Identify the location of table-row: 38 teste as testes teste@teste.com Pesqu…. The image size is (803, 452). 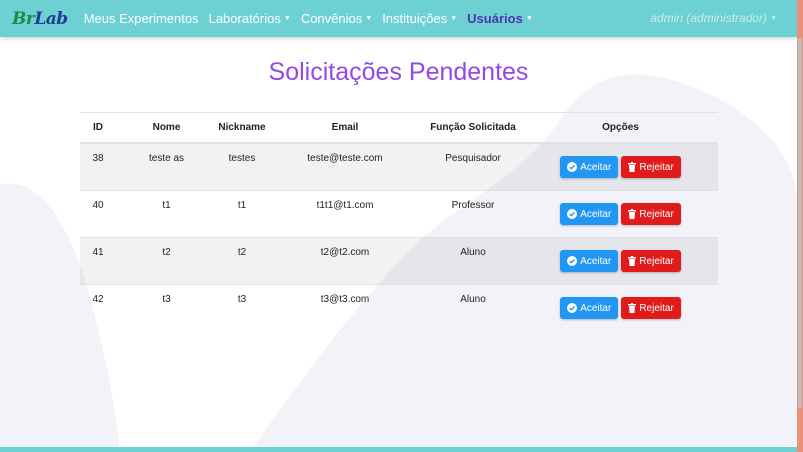
(399, 166).